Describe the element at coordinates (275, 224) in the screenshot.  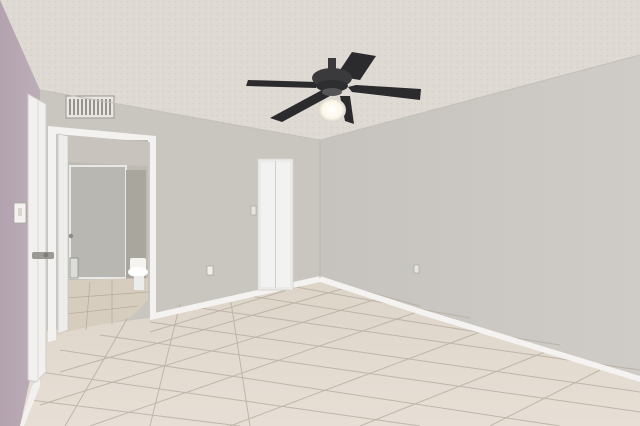
I see `closet-door` at that location.